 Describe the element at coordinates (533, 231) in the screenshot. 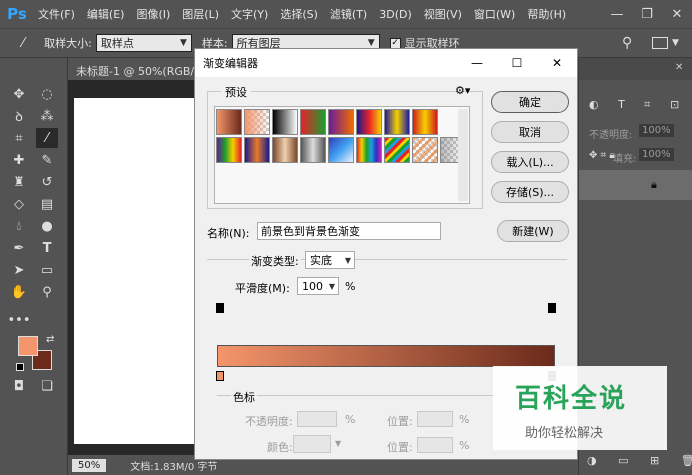

I see `new-button: 新建(W)` at that location.